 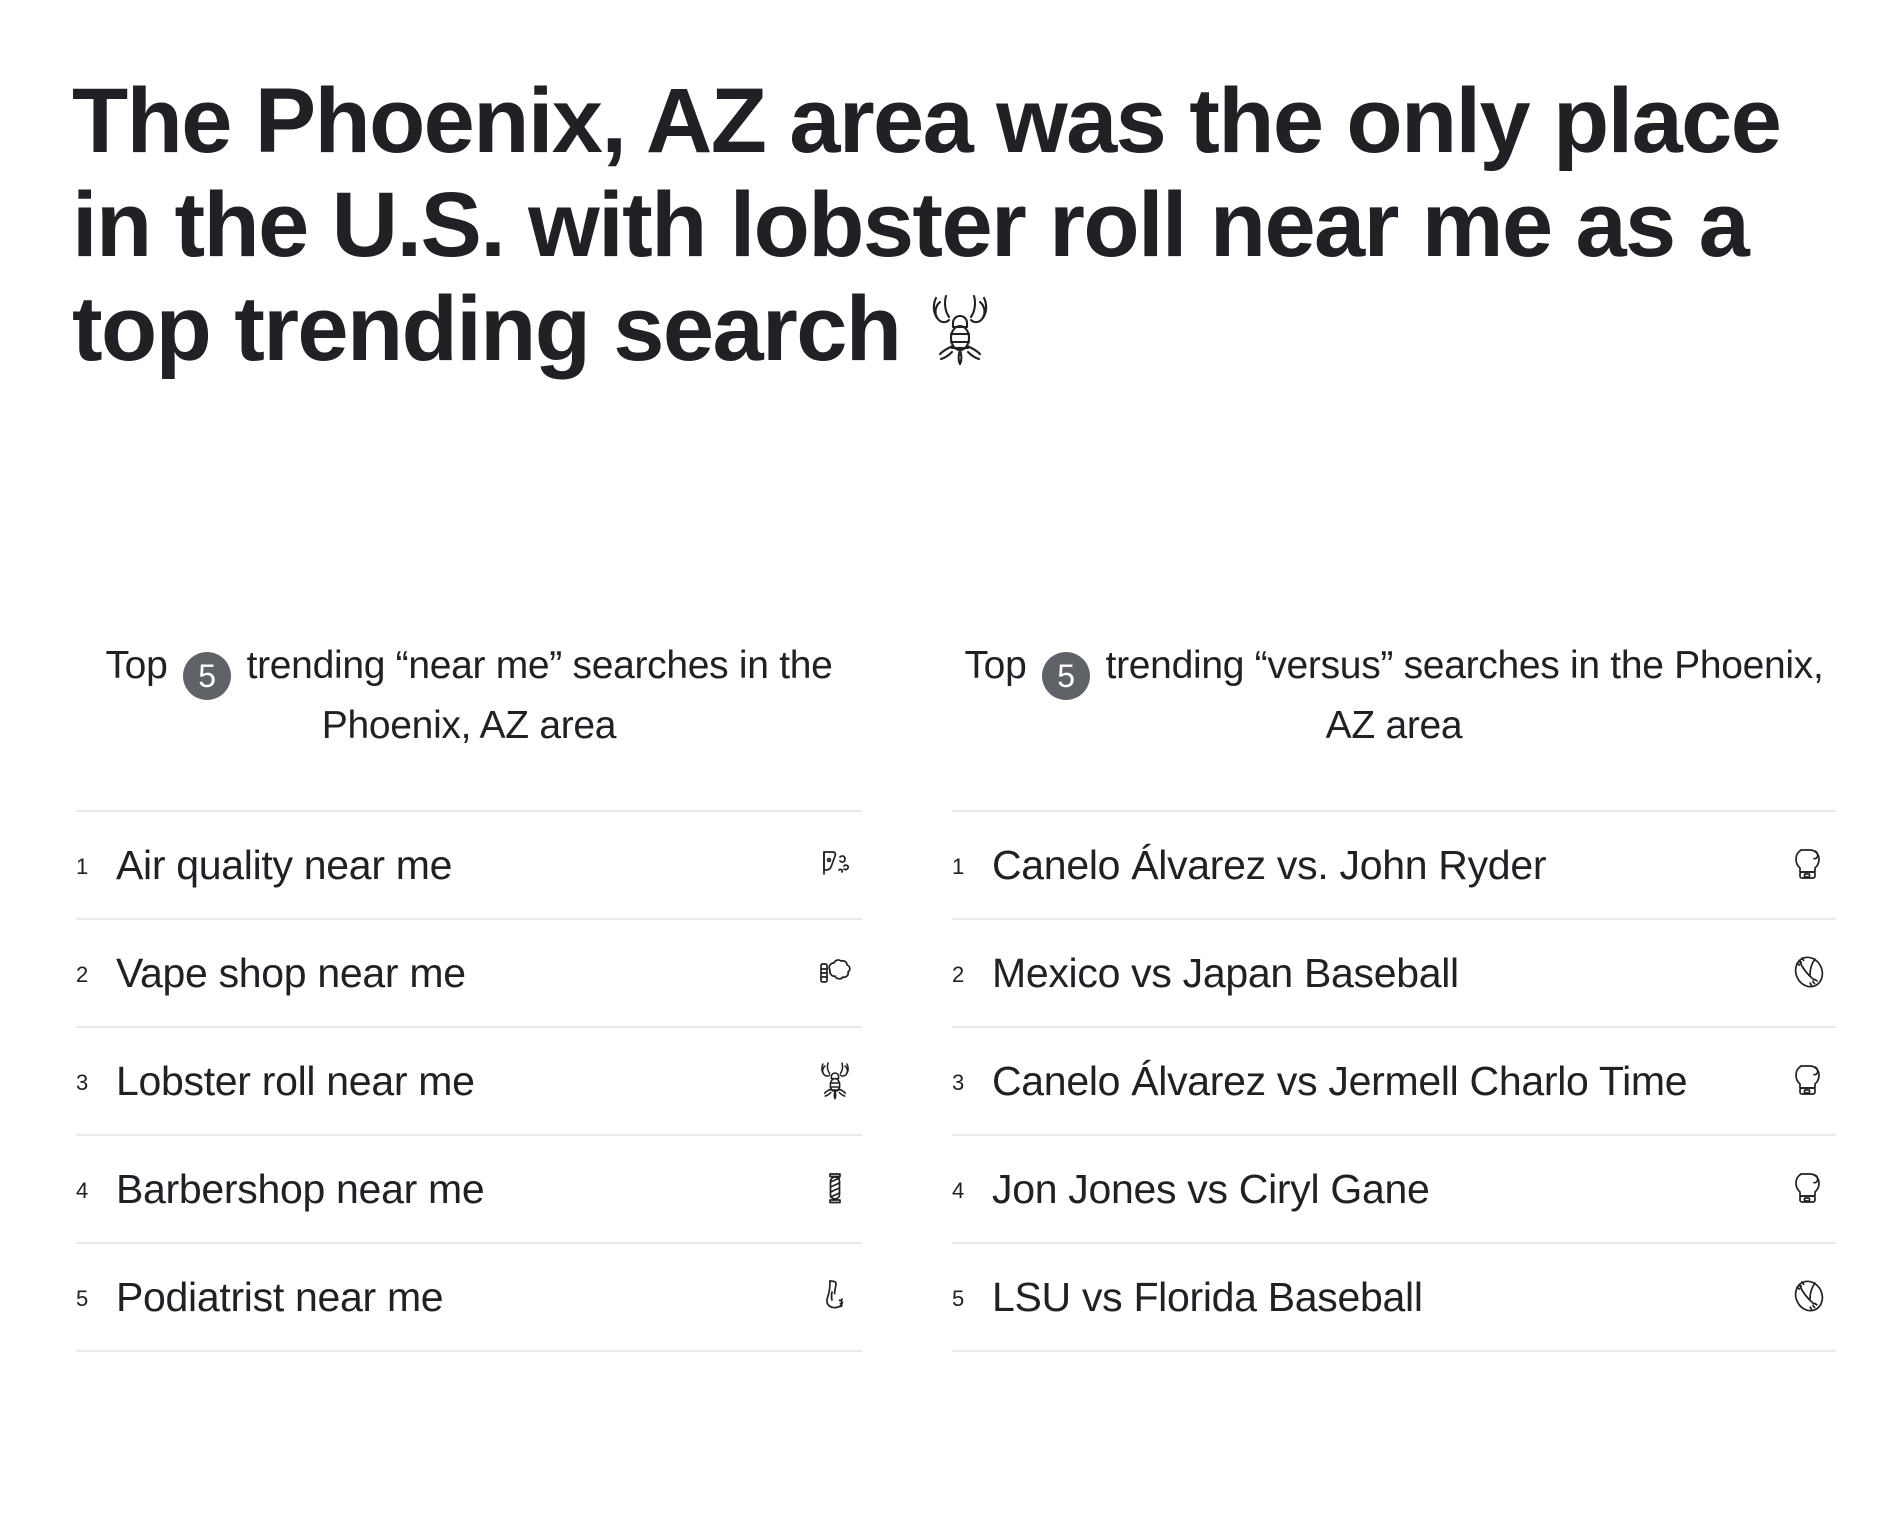 What do you see at coordinates (835, 1294) in the screenshot?
I see `foot-icon` at bounding box center [835, 1294].